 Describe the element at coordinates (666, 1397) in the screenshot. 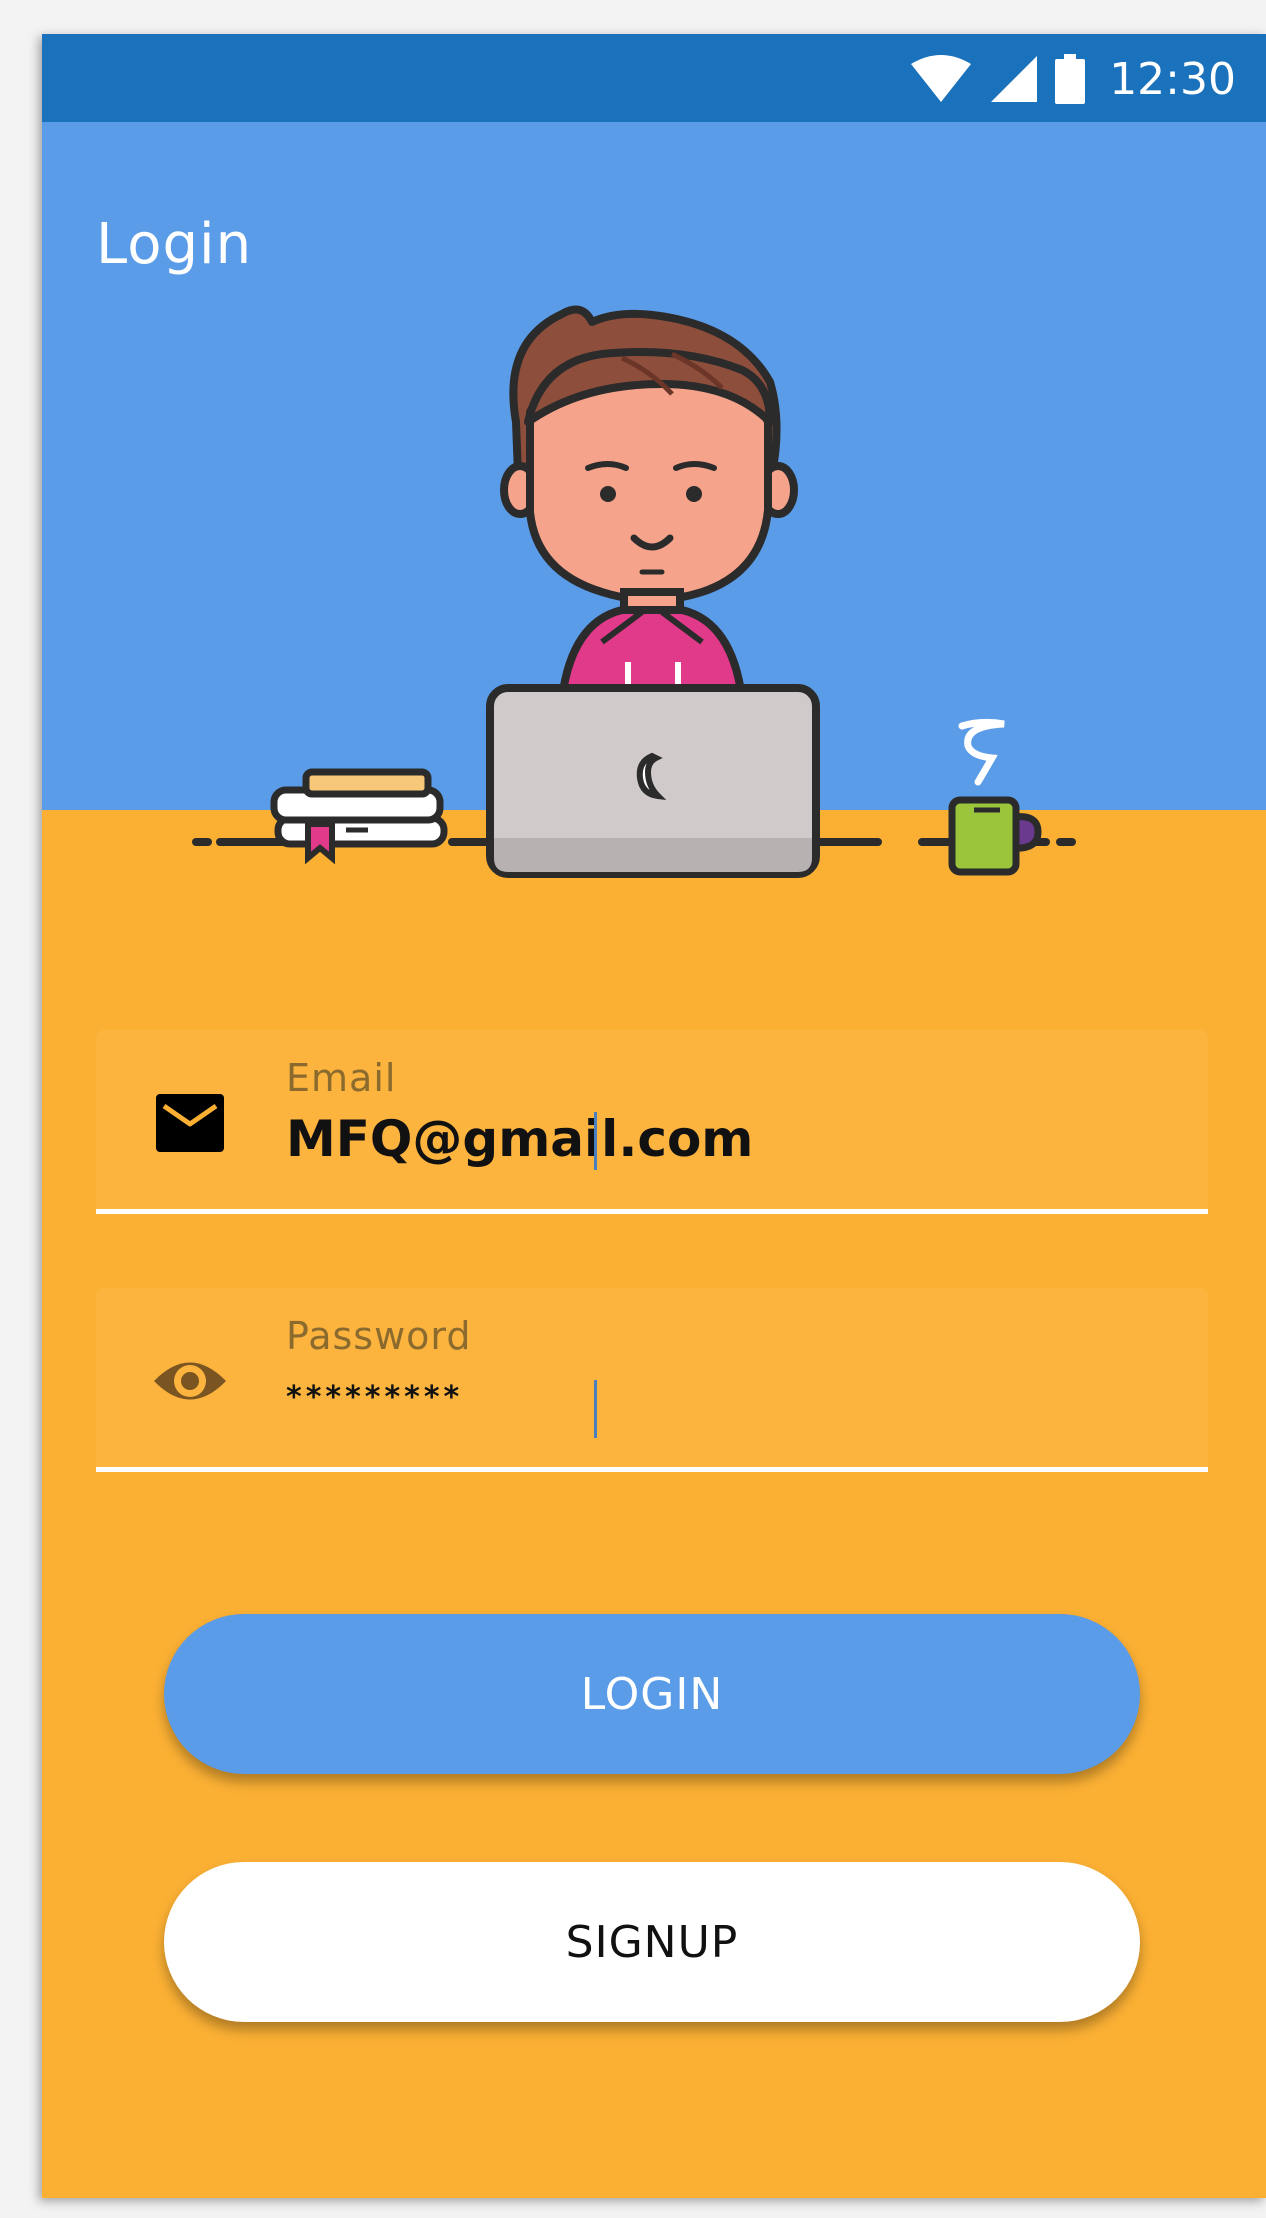

I see `password-input: *********` at that location.